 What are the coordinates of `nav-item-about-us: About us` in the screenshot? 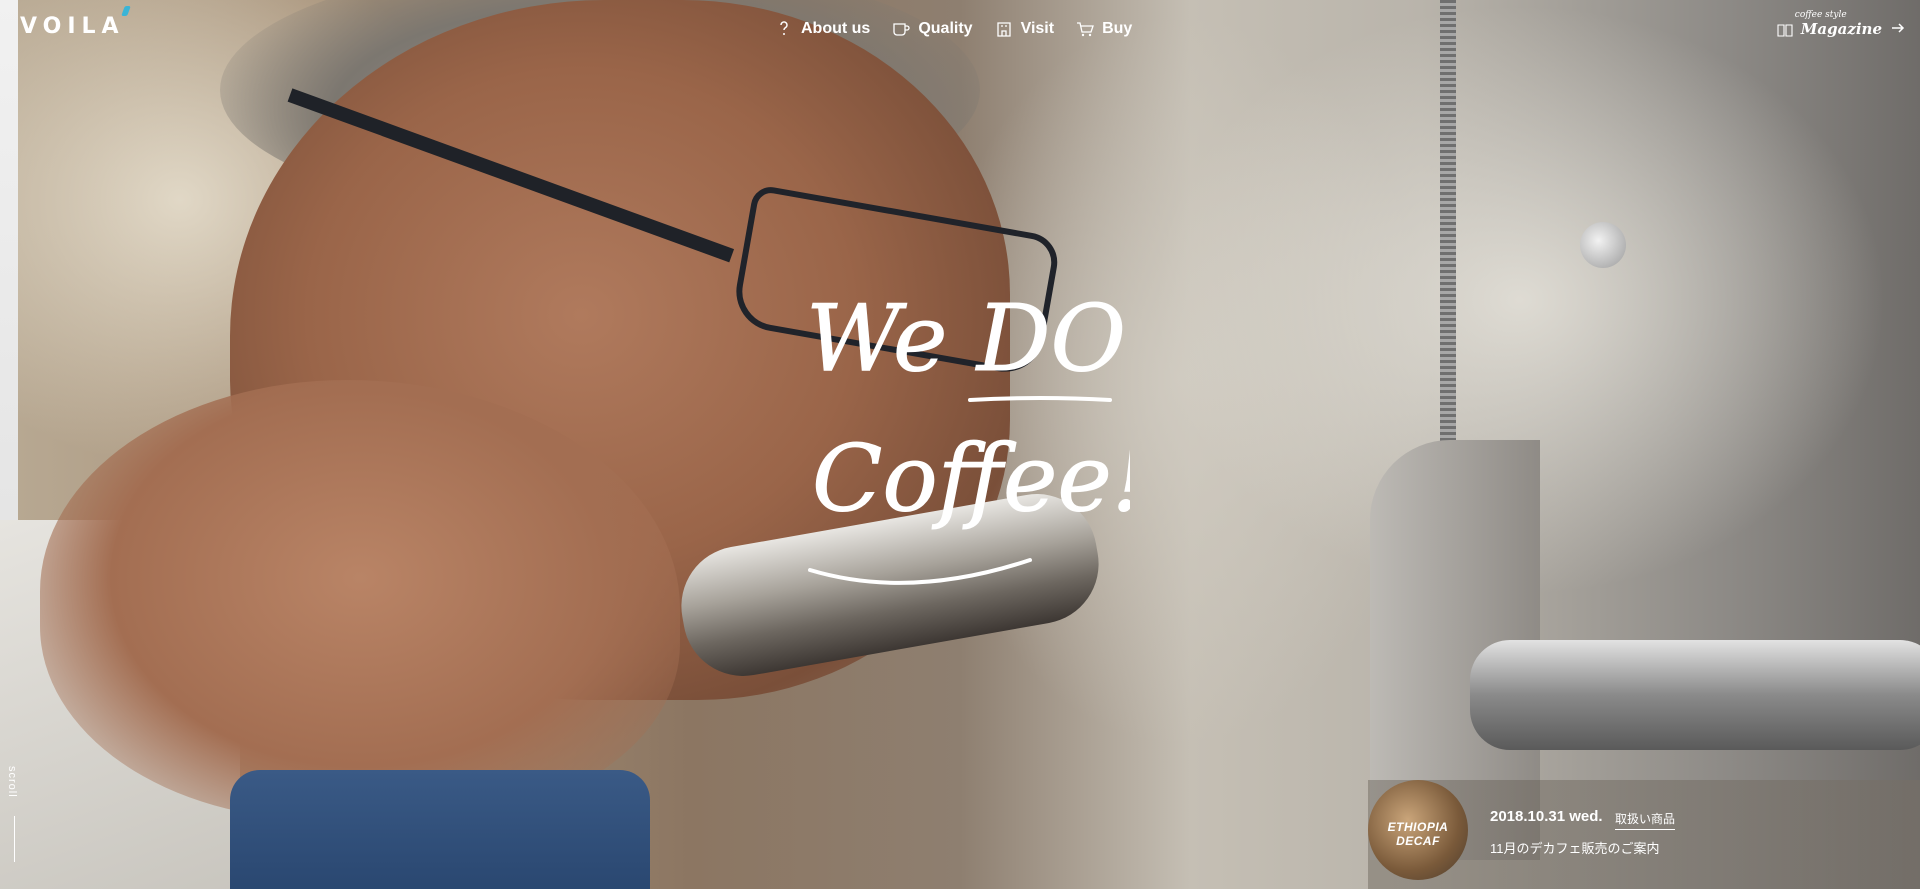 It's located at (822, 29).